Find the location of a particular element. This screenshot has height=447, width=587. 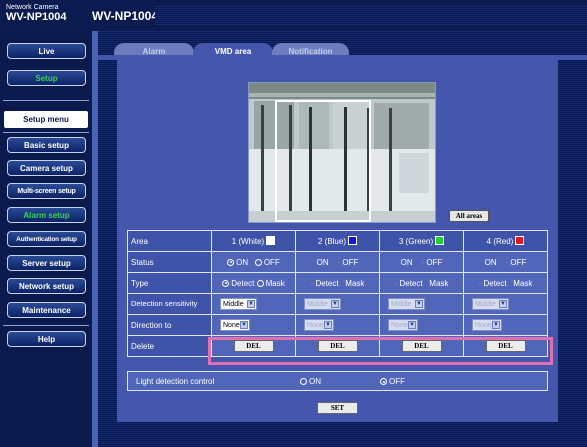

type-area-3: · Detect Mask is located at coordinates (421, 283).